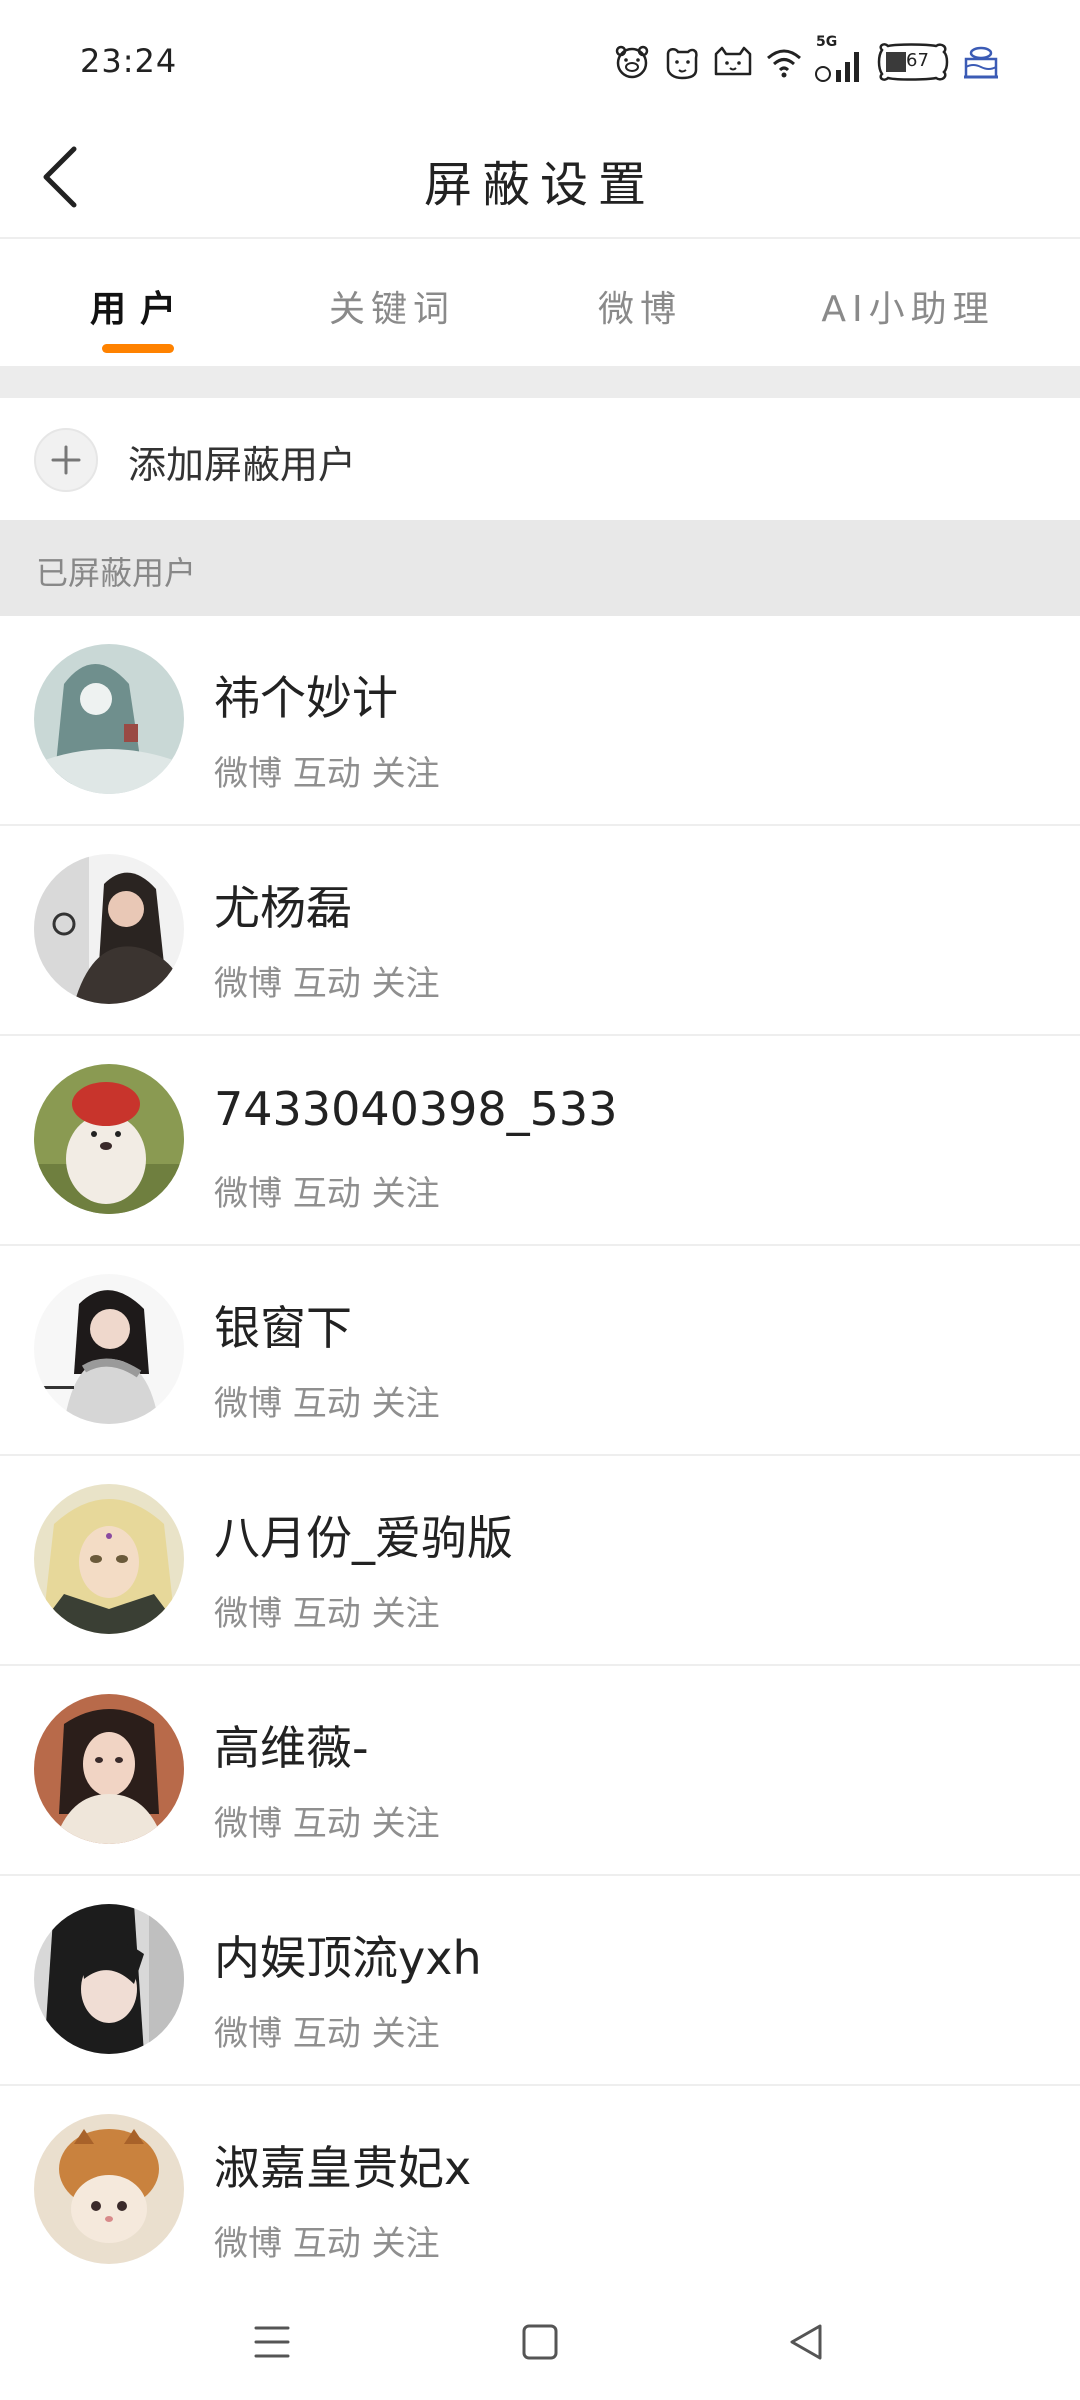  What do you see at coordinates (129, 61) in the screenshot?
I see `status-time: 23:24` at bounding box center [129, 61].